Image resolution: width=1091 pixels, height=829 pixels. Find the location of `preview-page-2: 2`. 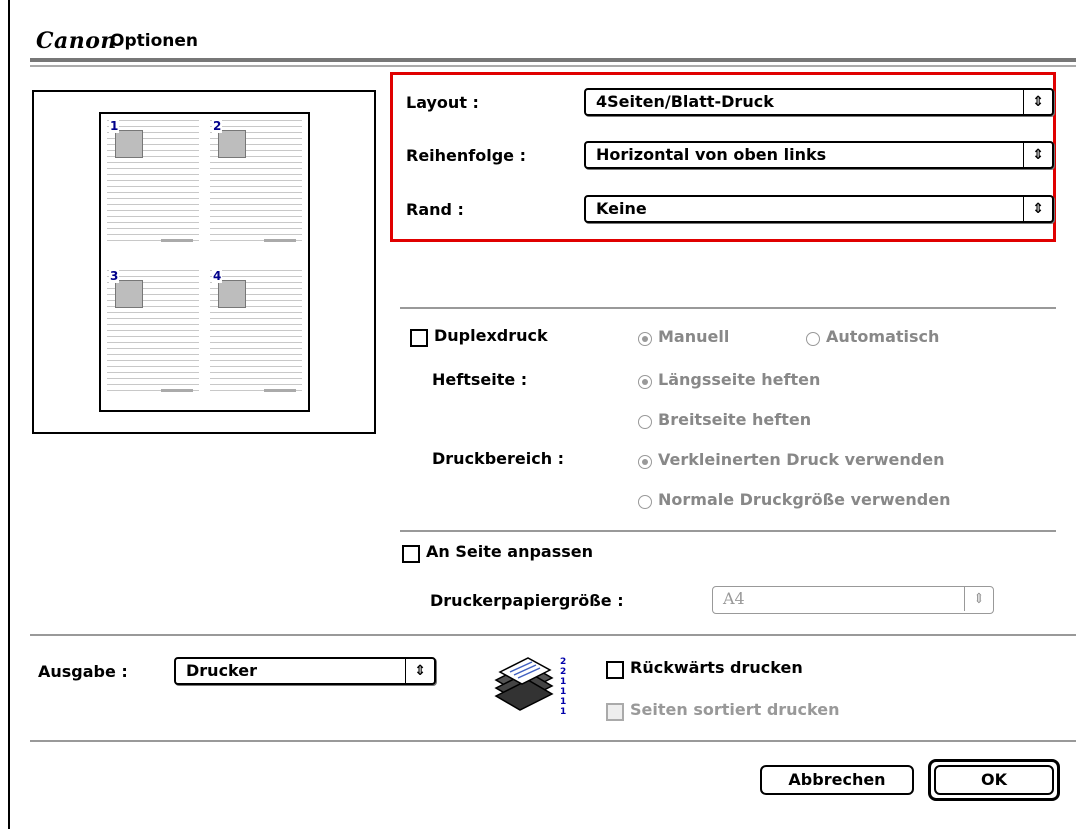

preview-page-2: 2 is located at coordinates (256, 182).